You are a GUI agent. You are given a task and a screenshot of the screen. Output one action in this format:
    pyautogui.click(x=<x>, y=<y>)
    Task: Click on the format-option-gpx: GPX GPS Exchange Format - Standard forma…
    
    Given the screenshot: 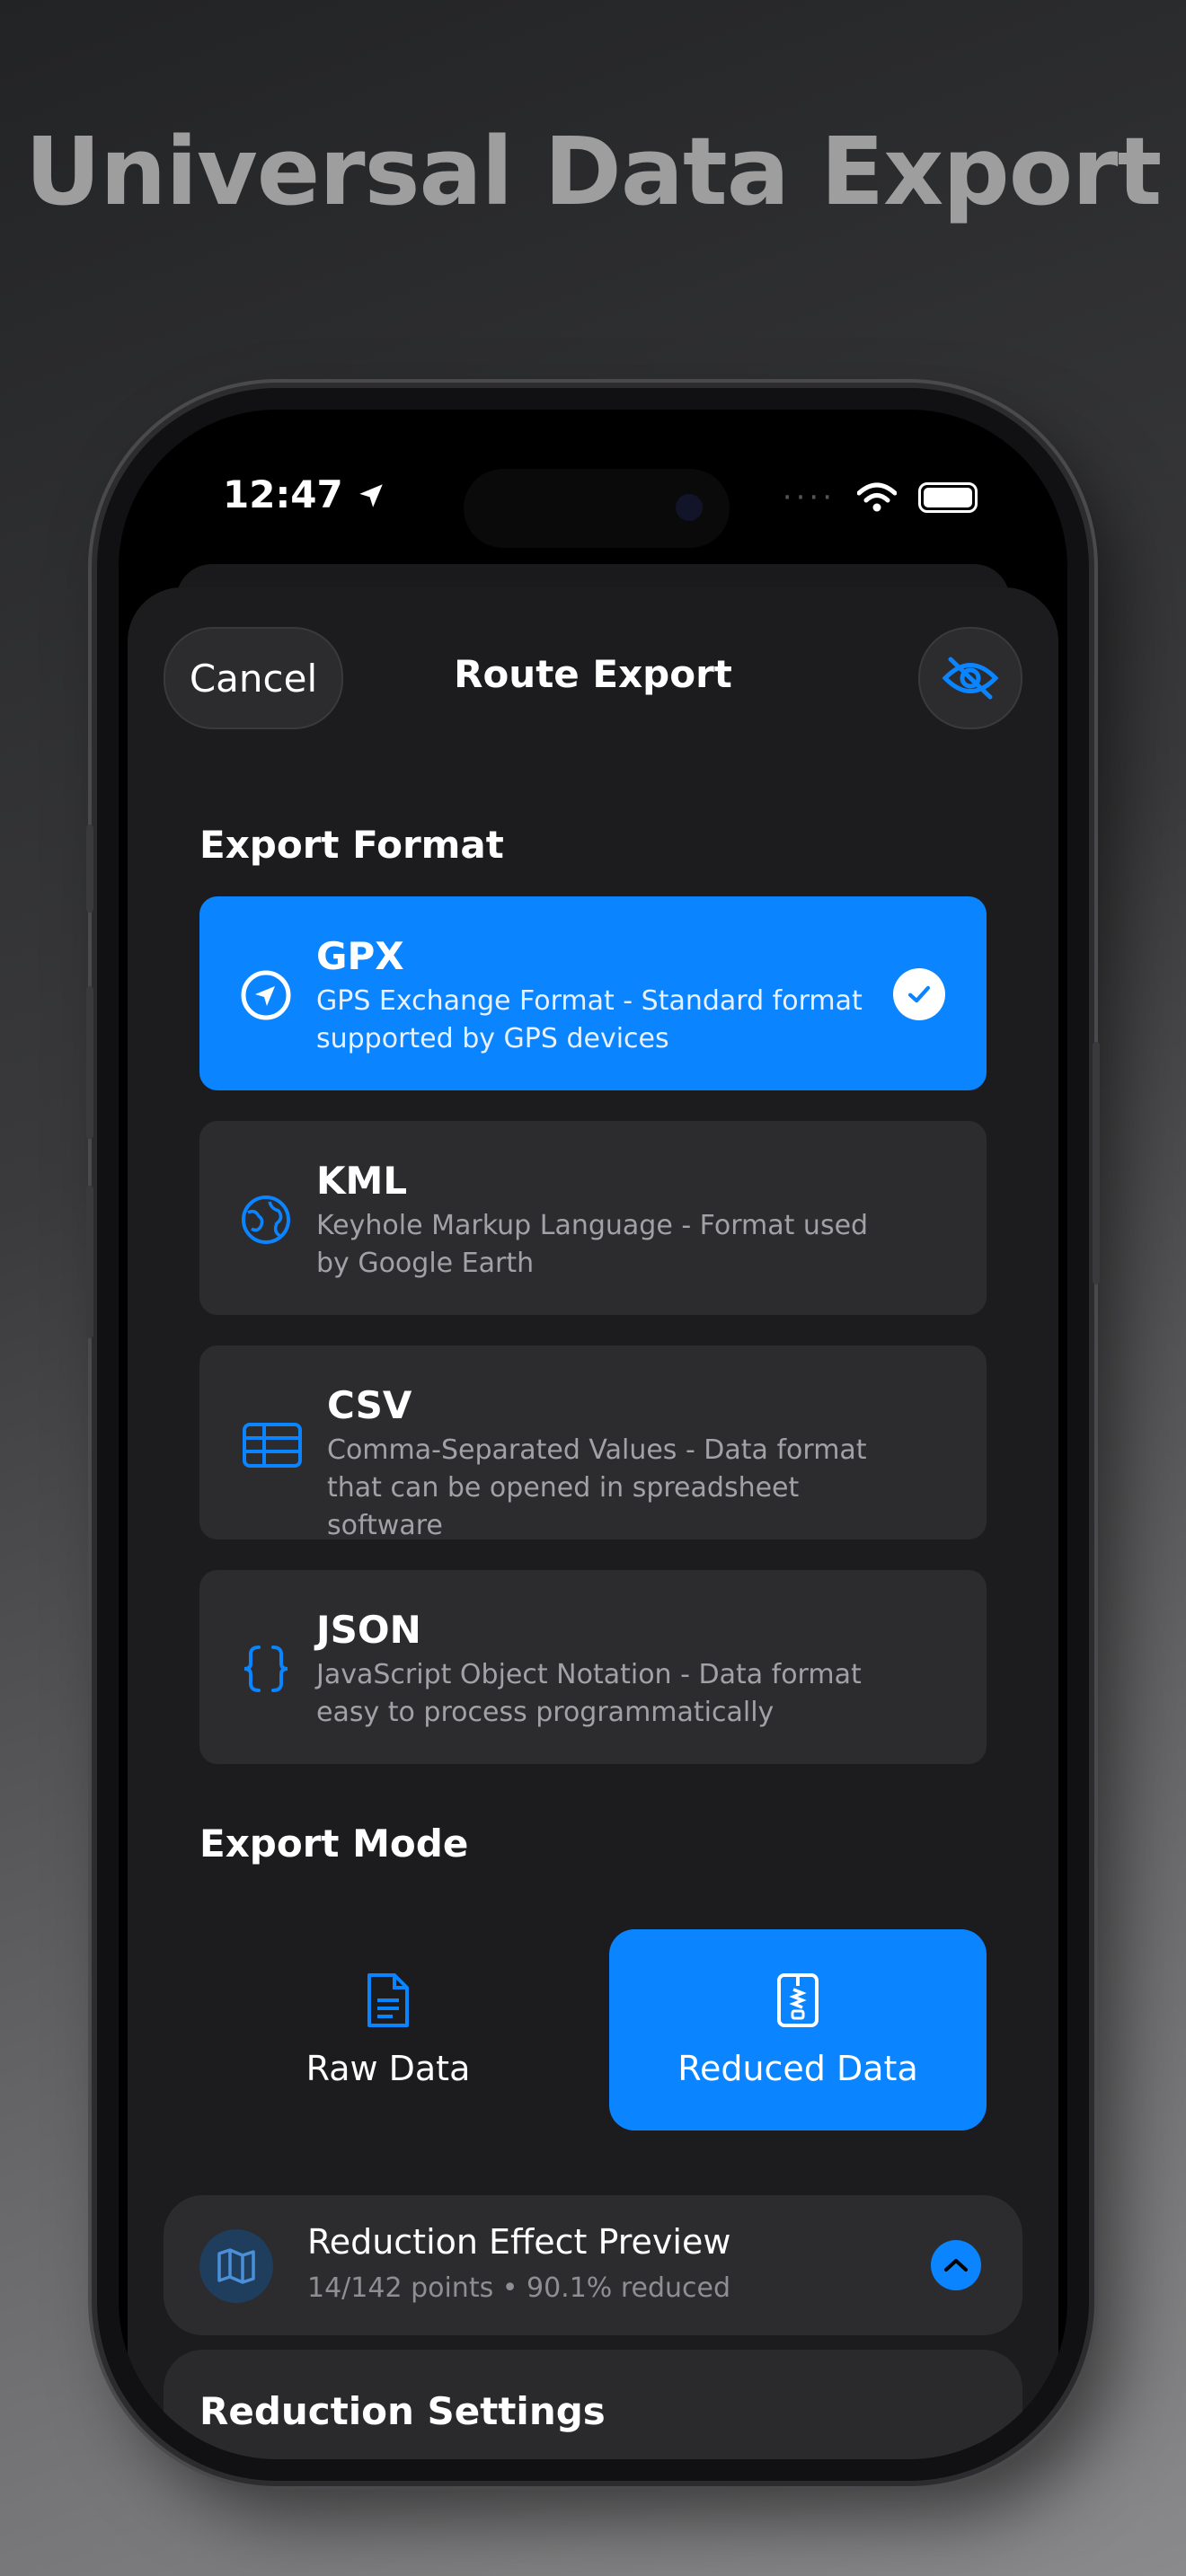 What is the action you would take?
    pyautogui.click(x=593, y=993)
    